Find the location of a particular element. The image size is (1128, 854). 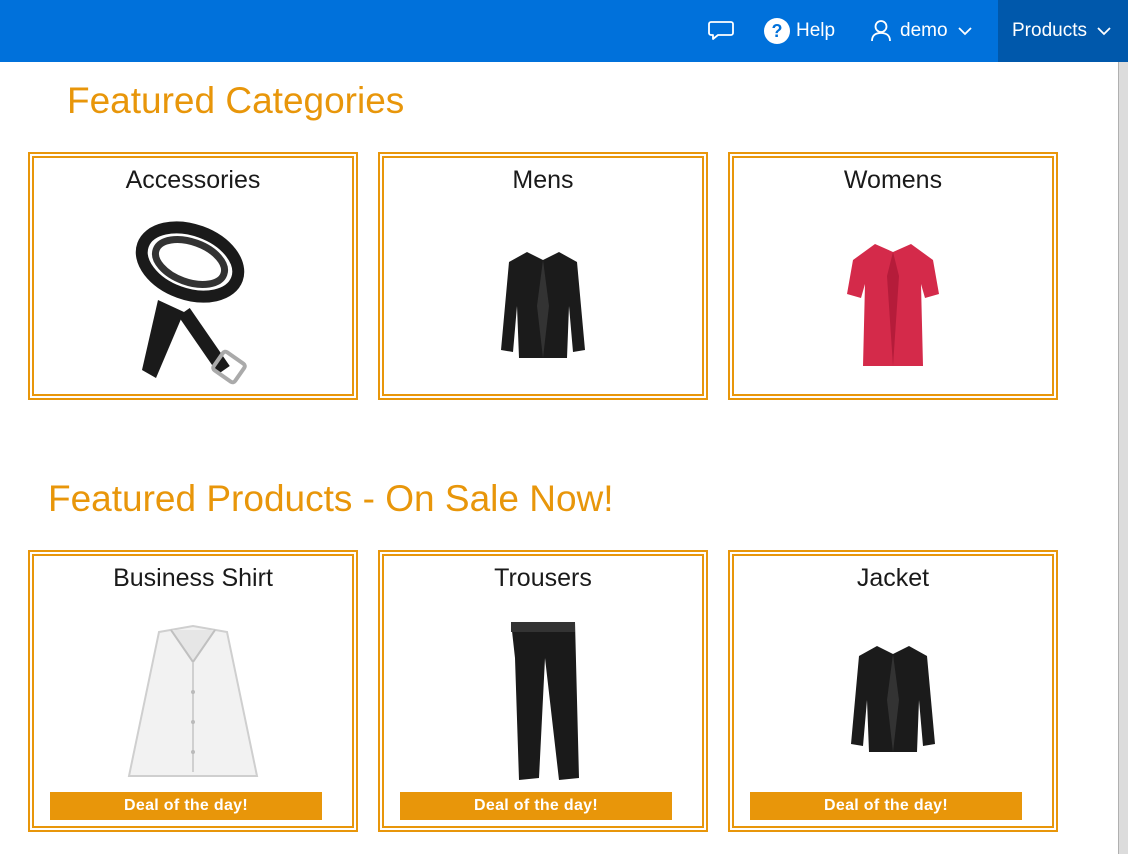

category-card-womens: Womens is located at coordinates (893, 276).